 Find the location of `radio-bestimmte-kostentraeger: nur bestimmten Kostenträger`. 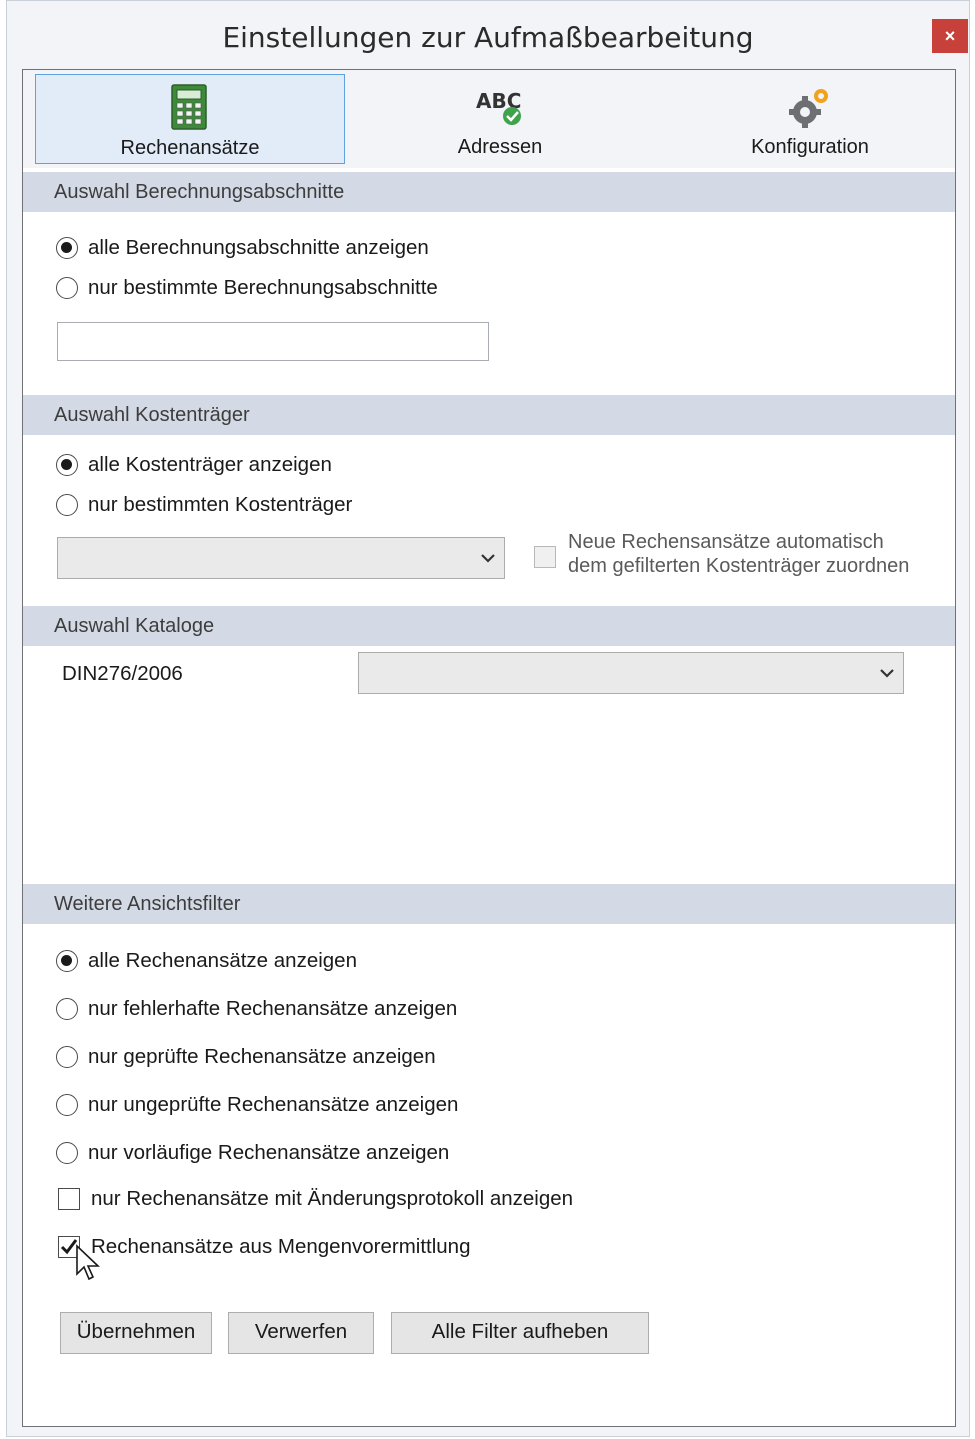

radio-bestimmte-kostentraeger: nur bestimmten Kostenträger is located at coordinates (204, 505).